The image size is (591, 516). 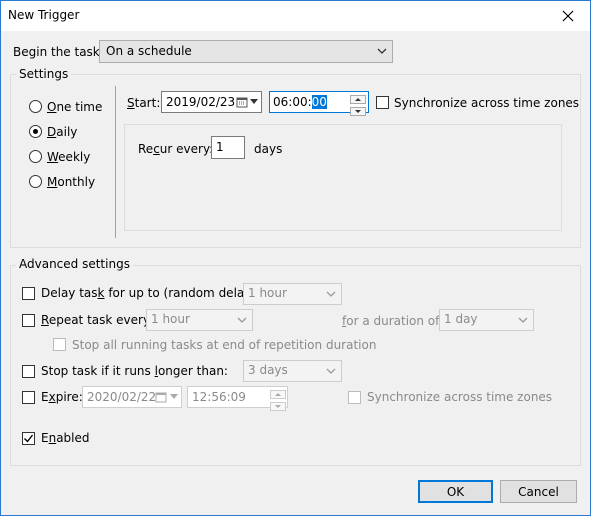 What do you see at coordinates (28, 320) in the screenshot?
I see `repeat-checkbox` at bounding box center [28, 320].